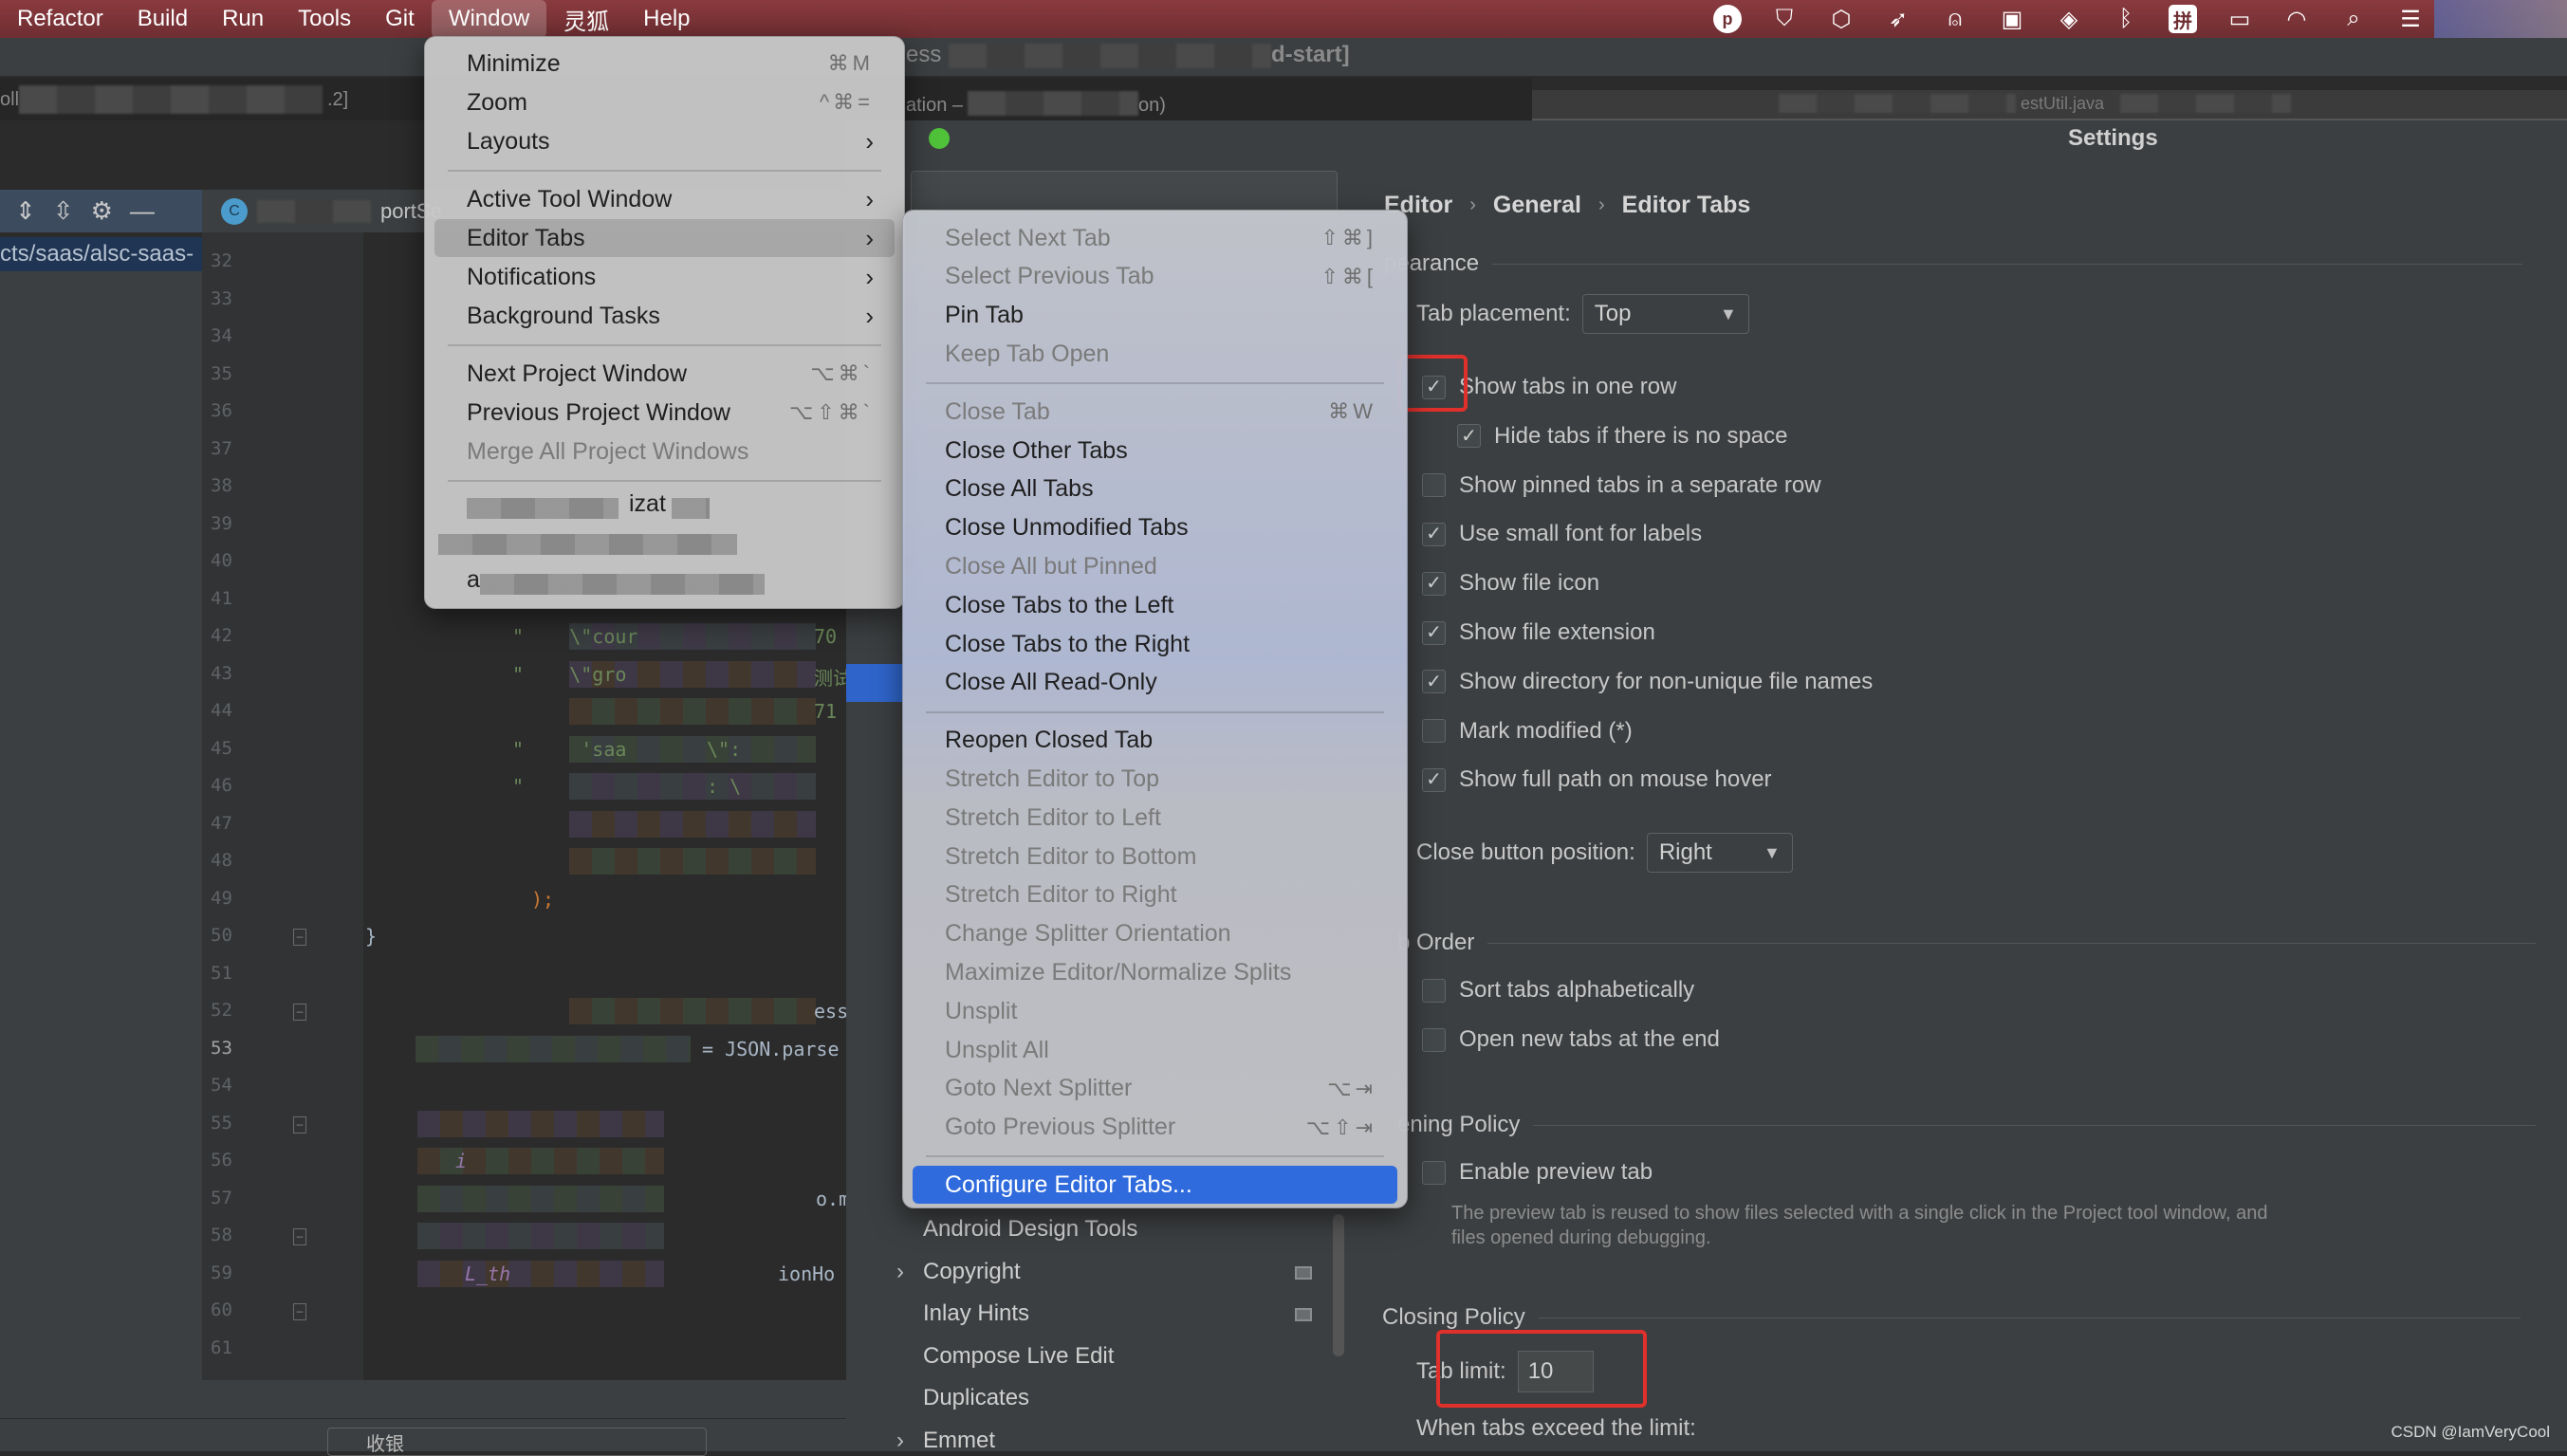  What do you see at coordinates (1124, 192) in the screenshot?
I see `settings-search-input` at bounding box center [1124, 192].